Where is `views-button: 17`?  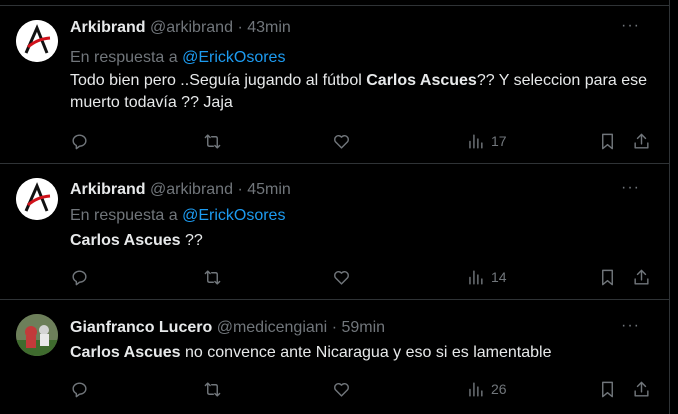 views-button: 17 is located at coordinates (486, 141).